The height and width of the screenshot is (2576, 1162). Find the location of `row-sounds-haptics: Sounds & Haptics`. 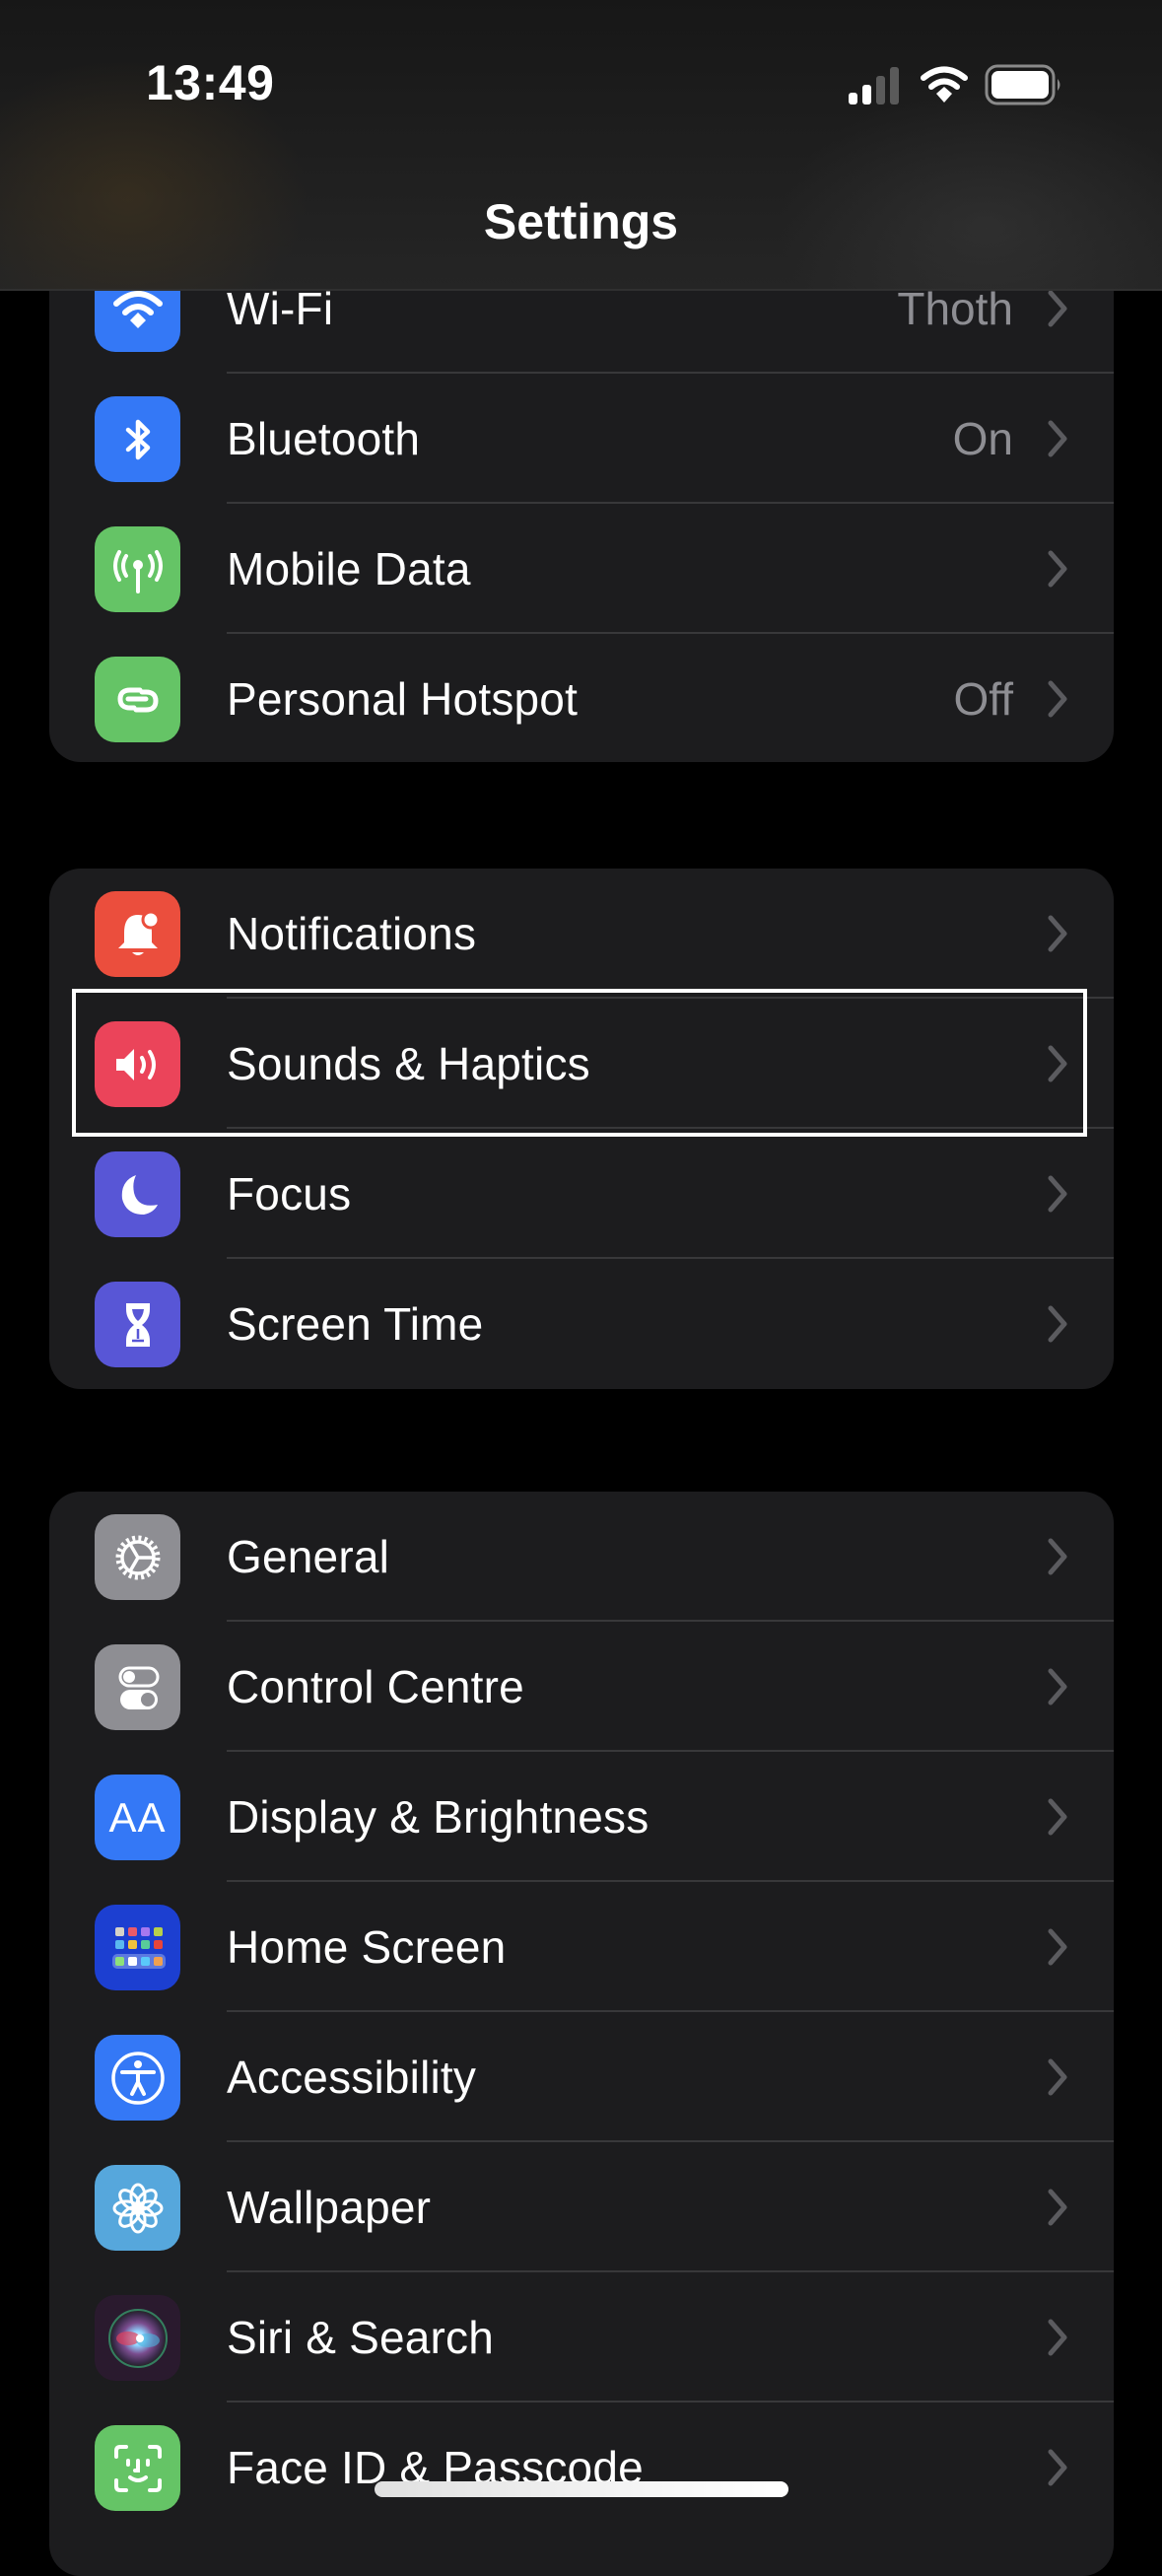

row-sounds-haptics: Sounds & Haptics is located at coordinates (581, 1064).